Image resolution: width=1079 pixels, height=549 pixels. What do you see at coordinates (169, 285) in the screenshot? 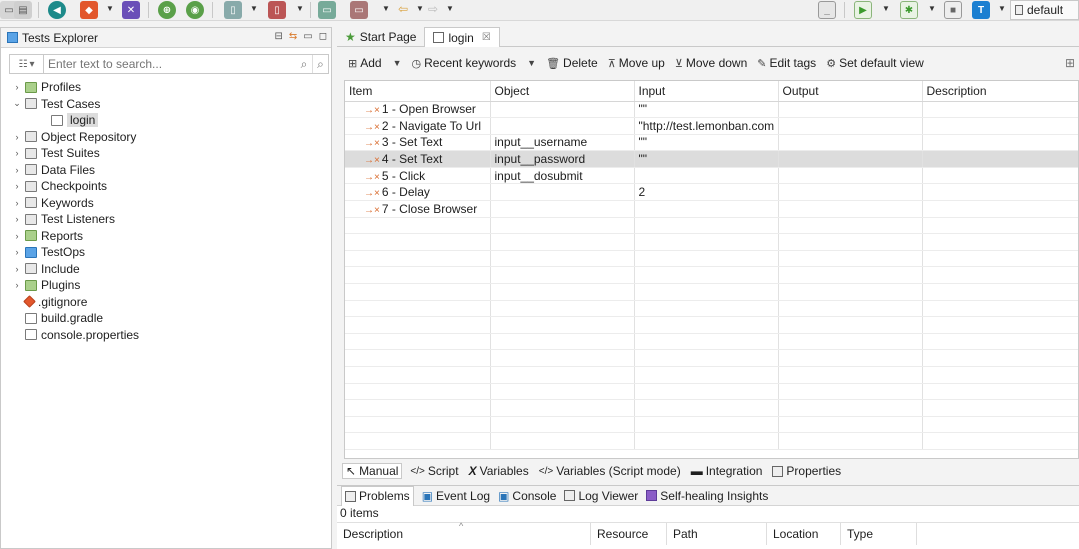
I see `tree-item: › Plugins` at bounding box center [169, 285].